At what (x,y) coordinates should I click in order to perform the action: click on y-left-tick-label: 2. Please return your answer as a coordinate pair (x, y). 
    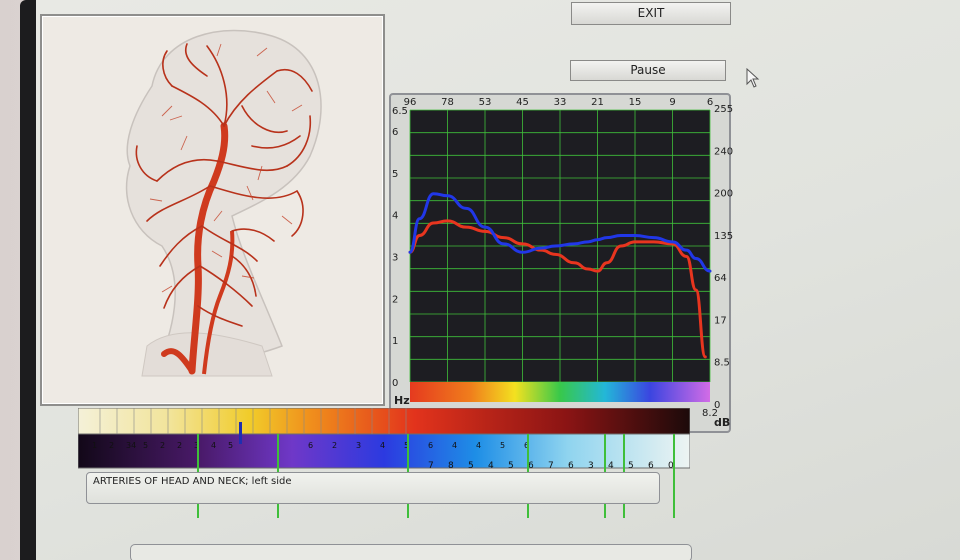
    Looking at the image, I should click on (395, 299).